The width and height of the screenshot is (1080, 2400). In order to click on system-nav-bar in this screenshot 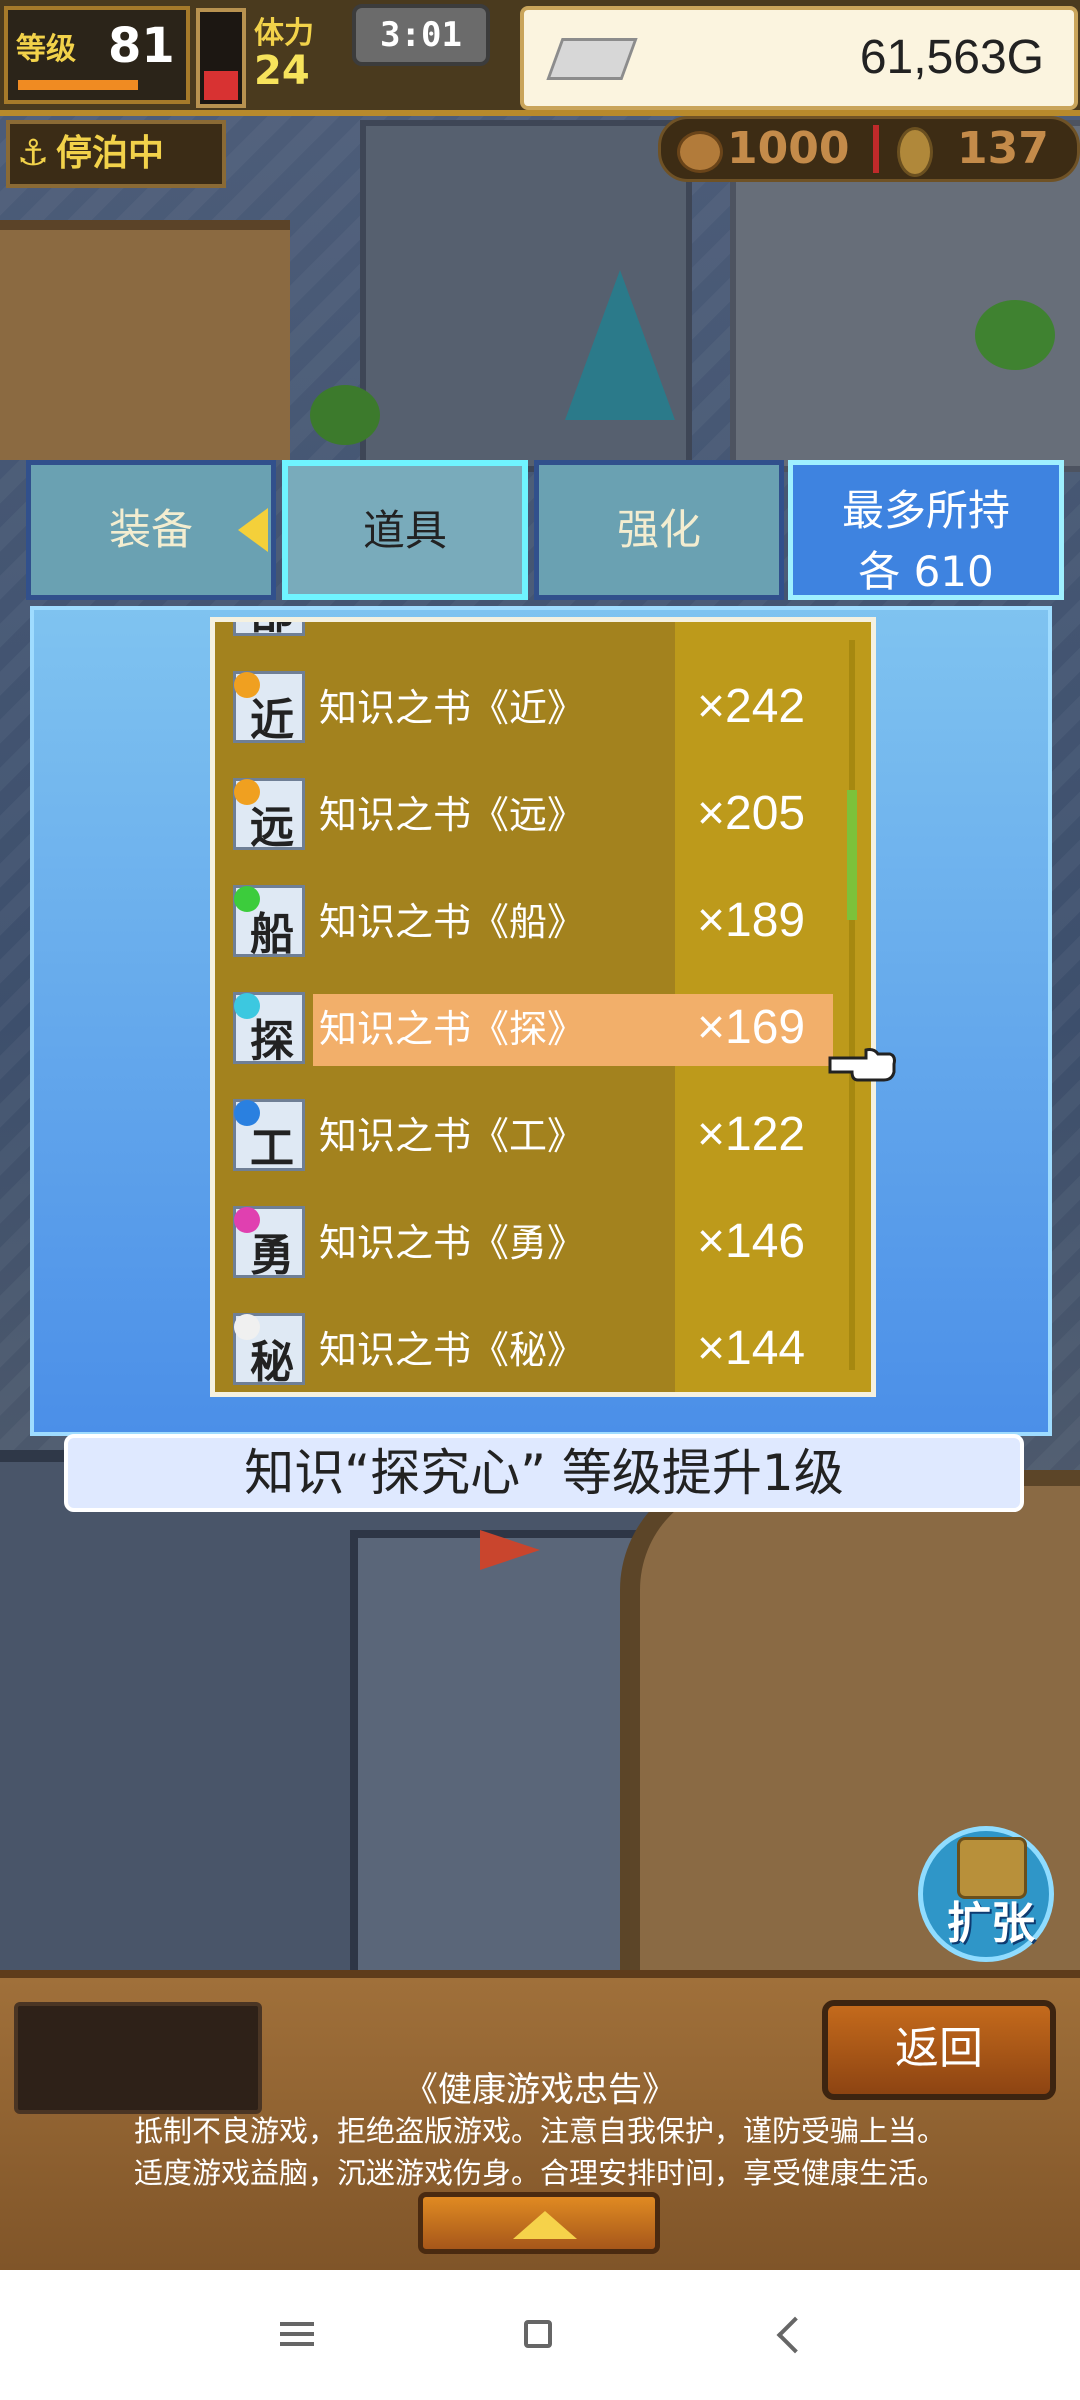, I will do `click(540, 2335)`.